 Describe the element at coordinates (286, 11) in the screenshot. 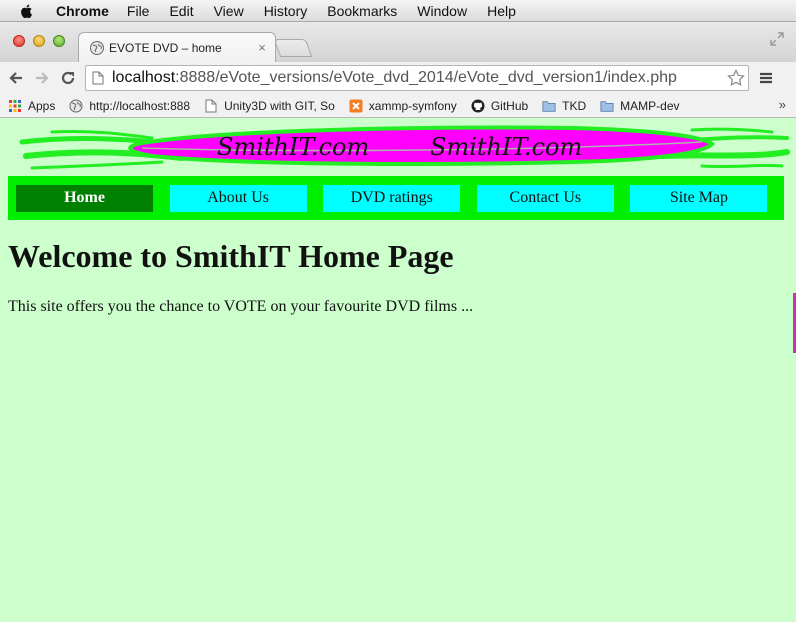

I see `menu-history: History` at that location.